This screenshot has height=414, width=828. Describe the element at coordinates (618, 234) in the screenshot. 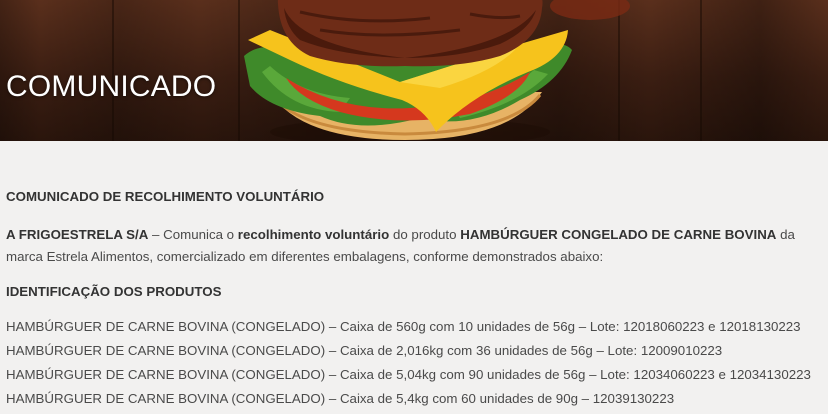

I see `product-name: HAMBÚRGUER CONGELADO DE CARNE BOVINA` at that location.